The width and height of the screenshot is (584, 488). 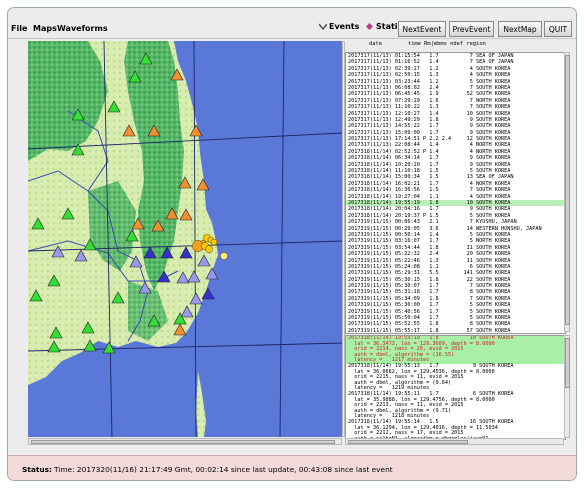 What do you see at coordinates (323, 27) in the screenshot?
I see `chevron-down-icon` at bounding box center [323, 27].